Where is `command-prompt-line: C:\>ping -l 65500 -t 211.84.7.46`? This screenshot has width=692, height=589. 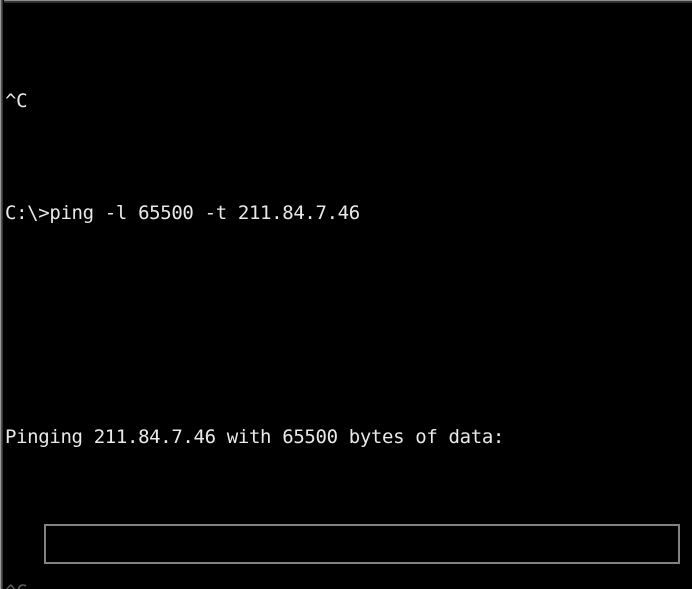
command-prompt-line: C:\>ping -l 65500 -t 211.84.7.46 is located at coordinates (182, 213).